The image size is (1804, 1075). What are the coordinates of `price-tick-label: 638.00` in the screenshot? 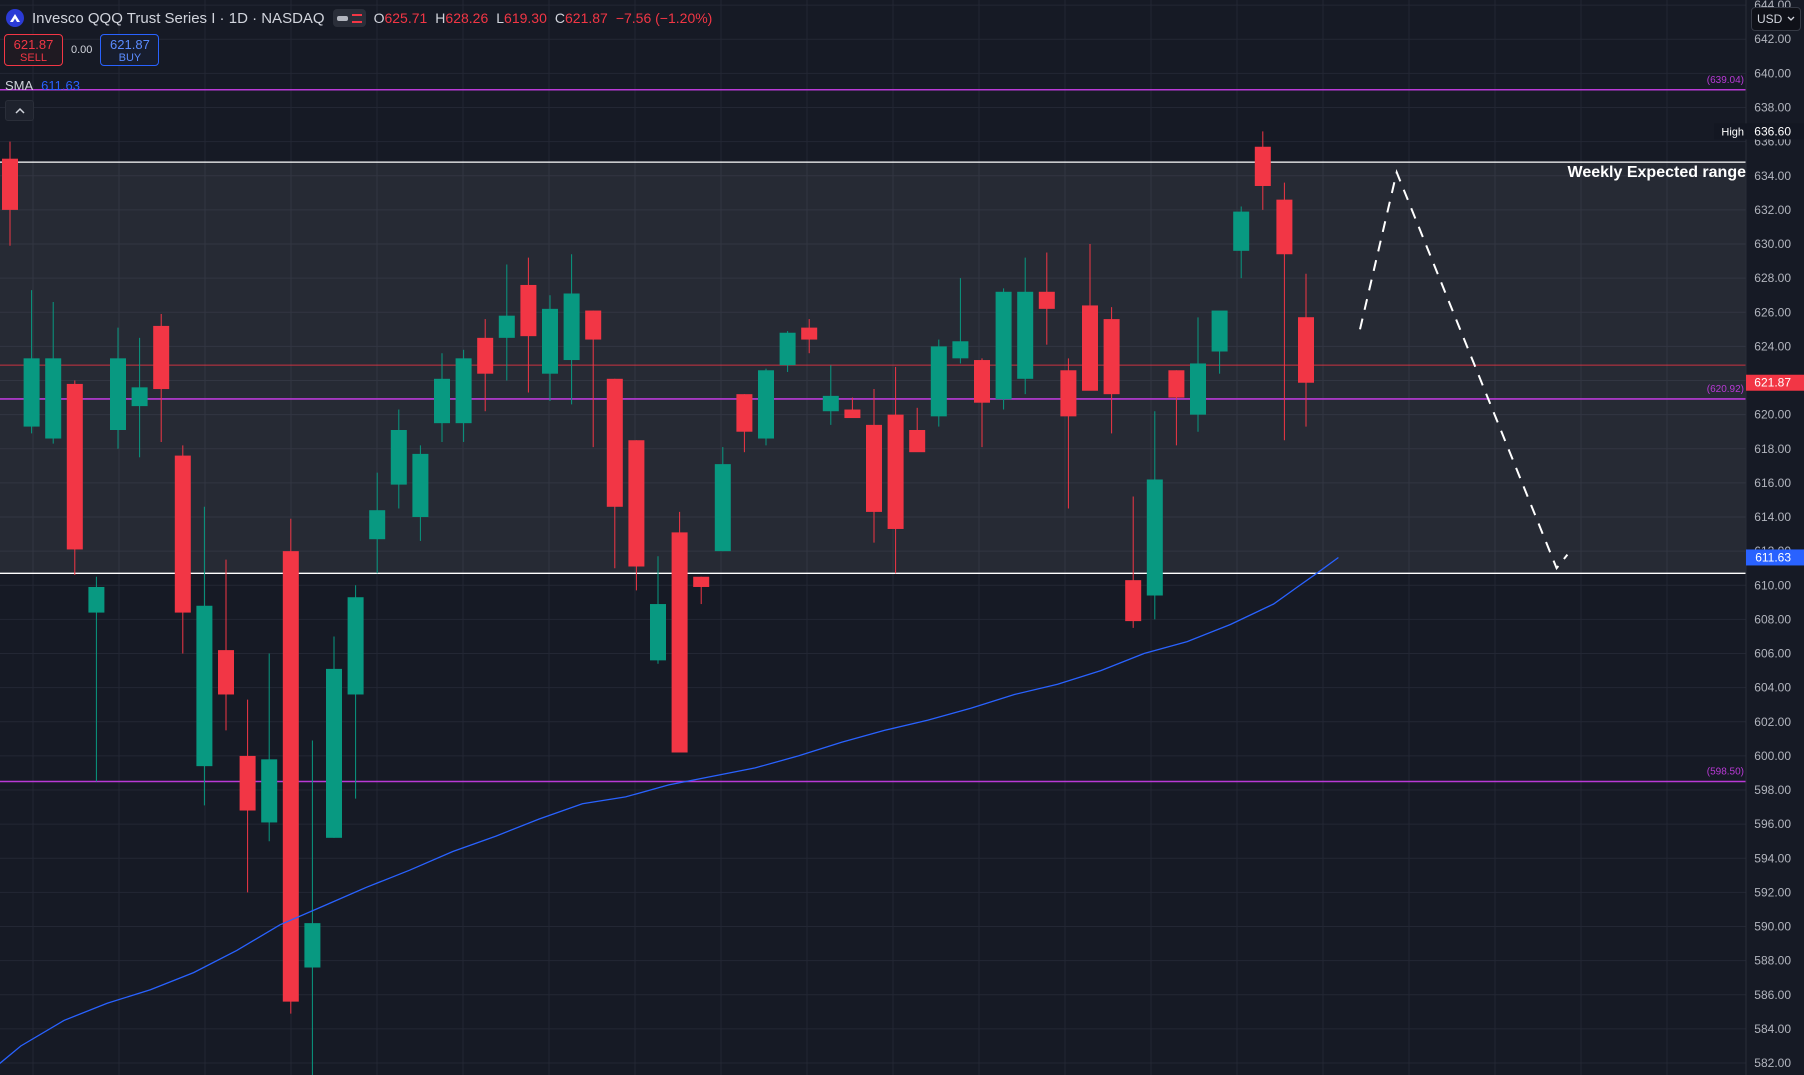 It's located at (1772, 108).